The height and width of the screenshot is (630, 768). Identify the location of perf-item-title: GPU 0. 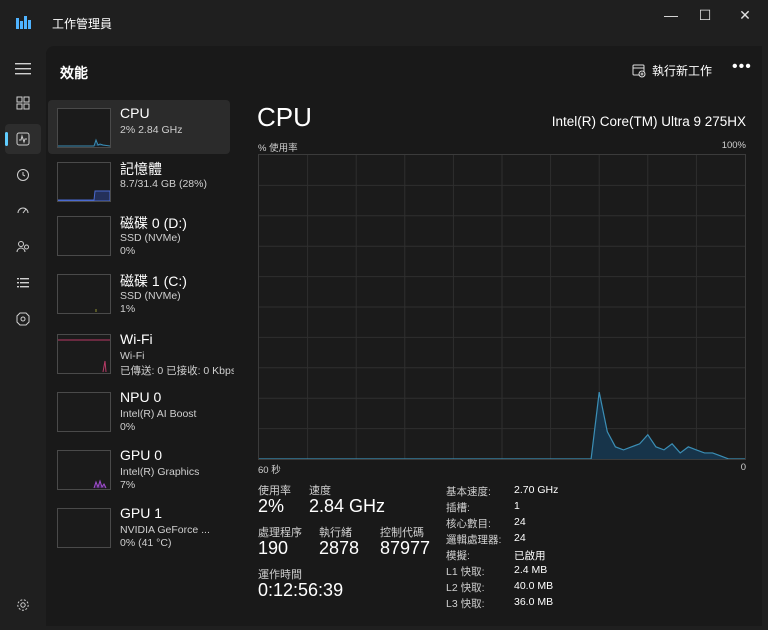
(141, 455).